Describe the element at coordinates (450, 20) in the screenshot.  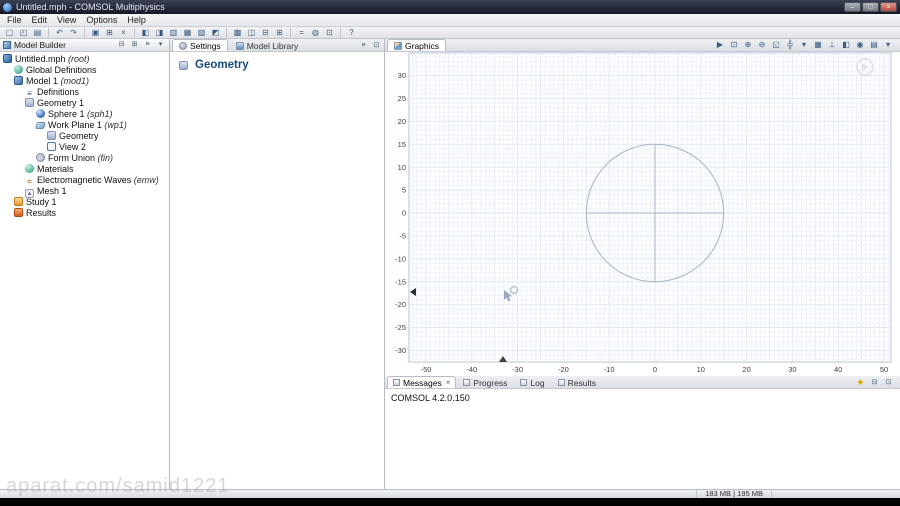
I see `menu-bar: File Edit View Options Help` at that location.